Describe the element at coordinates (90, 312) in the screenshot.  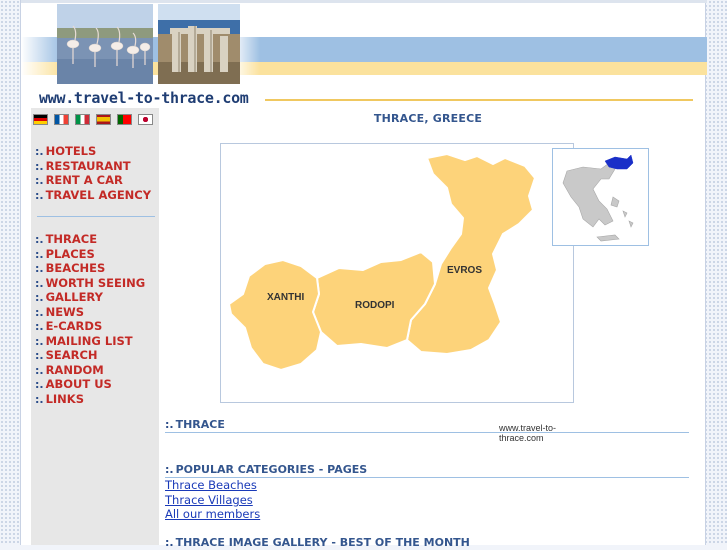
I see `menu-item-news: :. NEWS` at that location.